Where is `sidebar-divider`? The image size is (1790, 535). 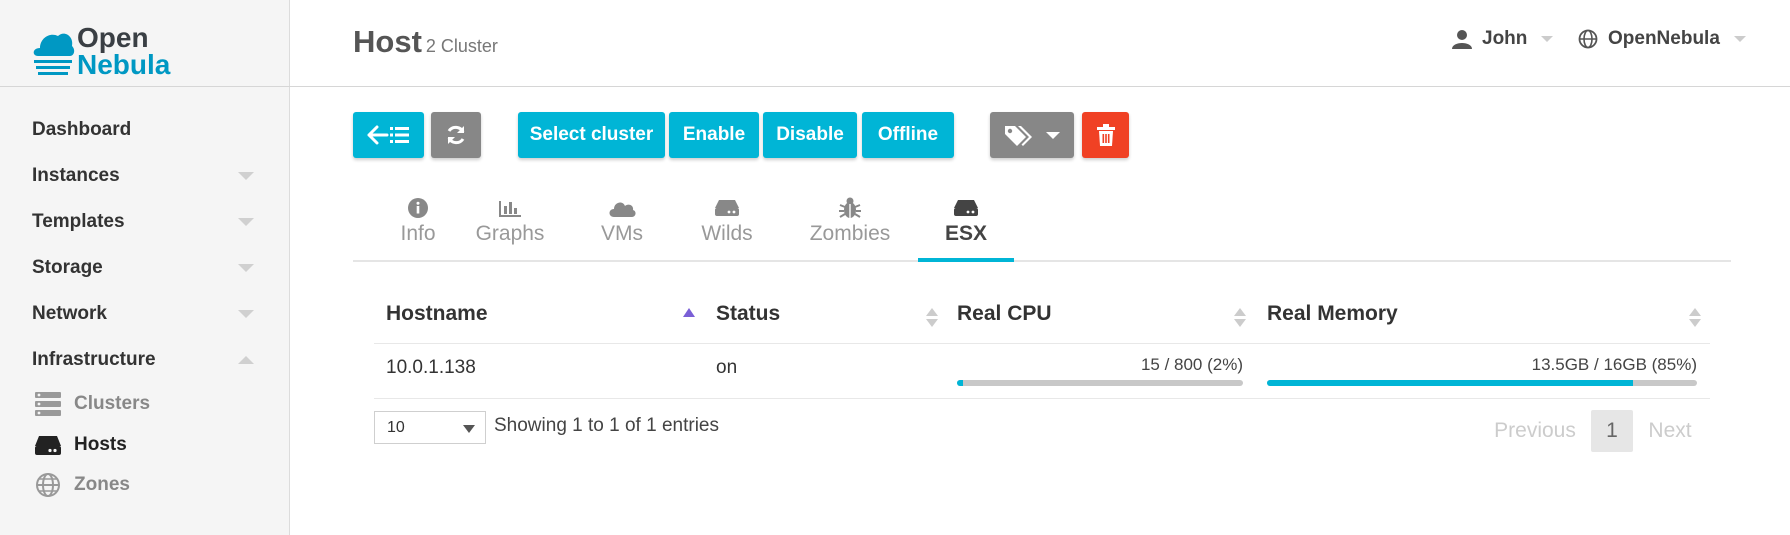
sidebar-divider is located at coordinates (145, 86).